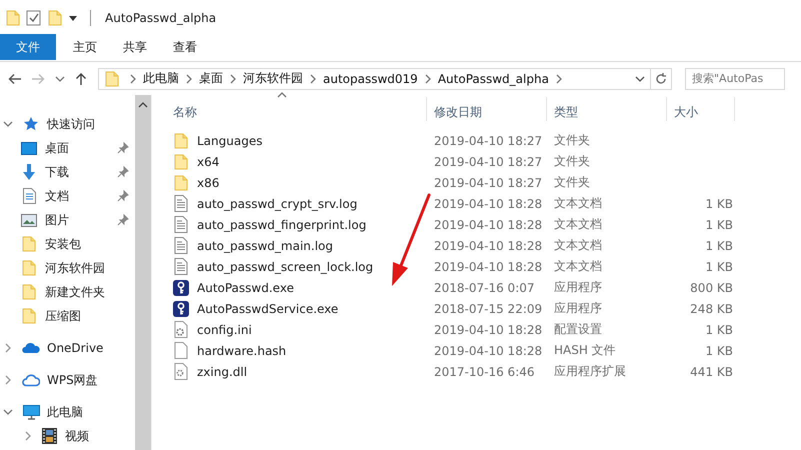 The image size is (801, 450). What do you see at coordinates (370, 79) in the screenshot?
I see `breadcrumb: autopasswd019` at bounding box center [370, 79].